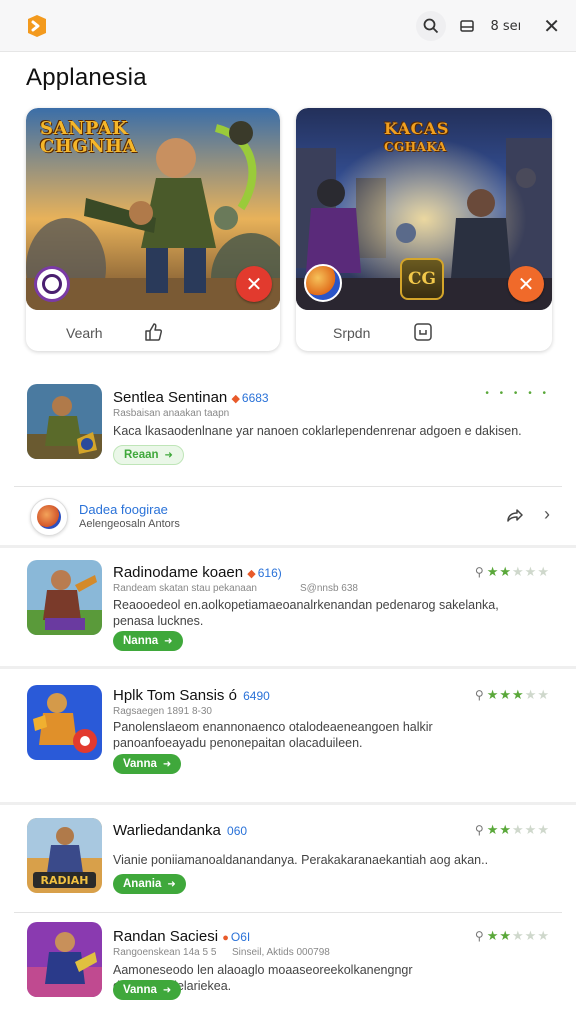  I want to click on app-subtitle-extra: Sinseil, Aktids 000798, so click(281, 952).